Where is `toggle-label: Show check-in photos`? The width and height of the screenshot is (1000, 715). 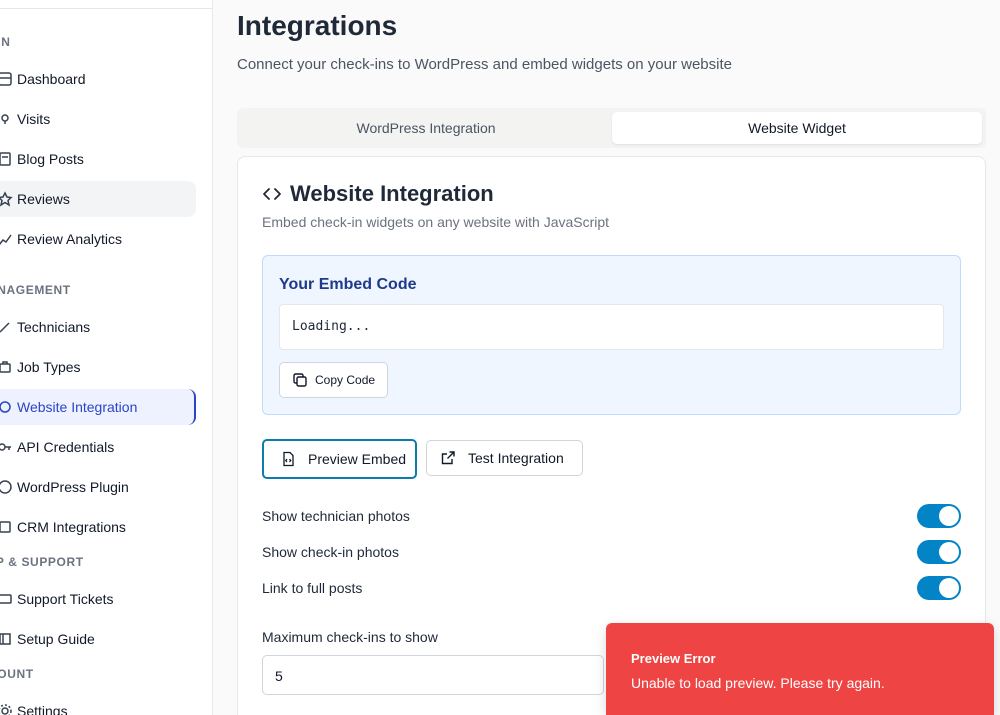 toggle-label: Show check-in photos is located at coordinates (330, 552).